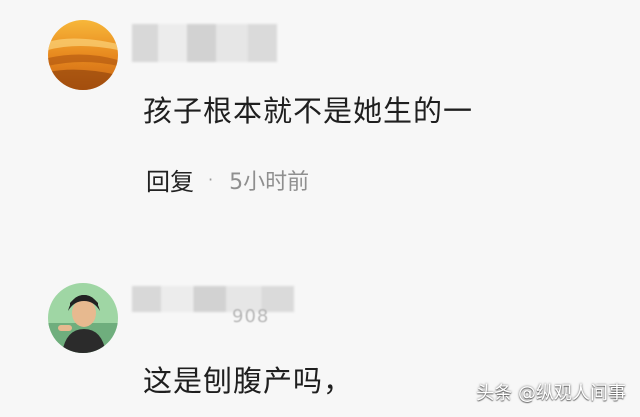 The width and height of the screenshot is (640, 417). What do you see at coordinates (269, 182) in the screenshot?
I see `comment-timestamp: 5小时前` at bounding box center [269, 182].